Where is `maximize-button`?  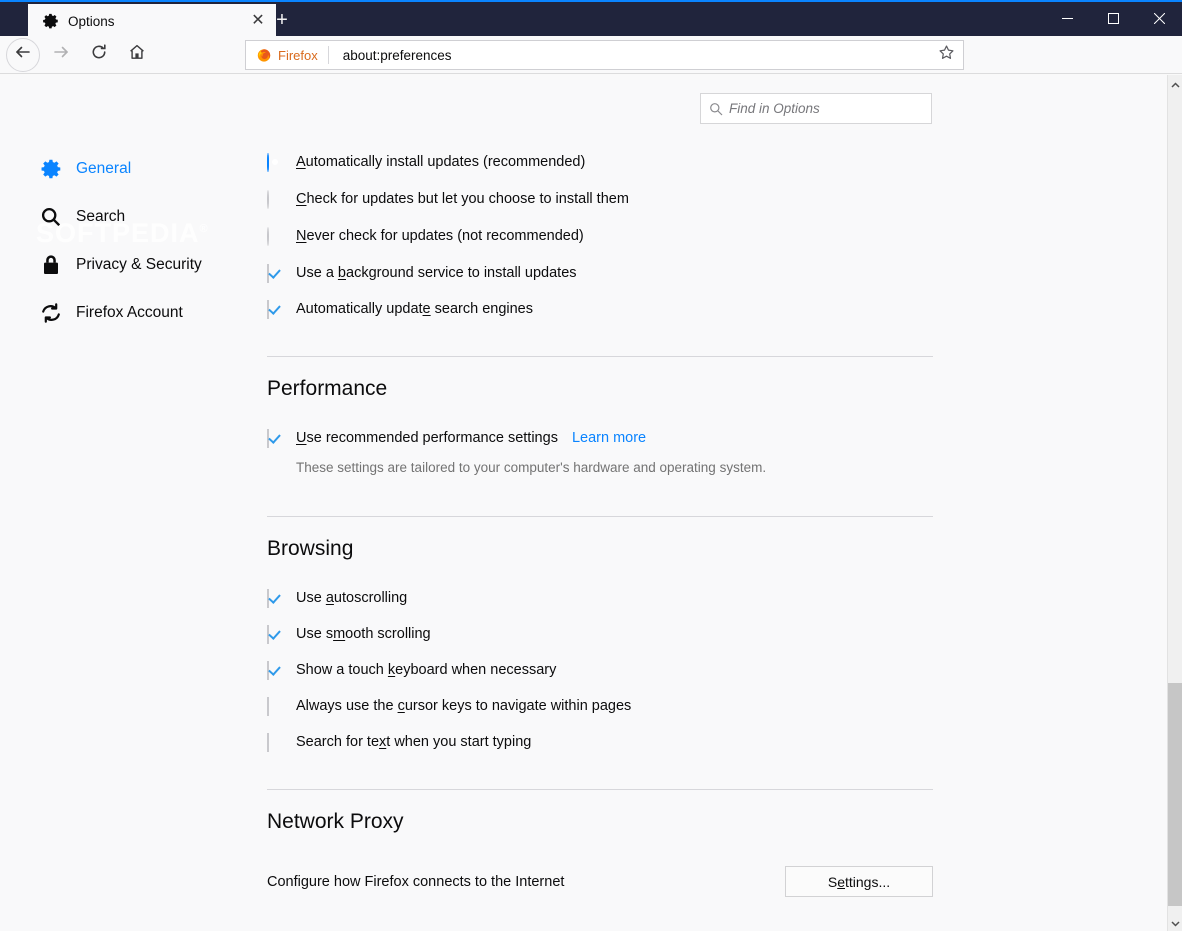 maximize-button is located at coordinates (1113, 20).